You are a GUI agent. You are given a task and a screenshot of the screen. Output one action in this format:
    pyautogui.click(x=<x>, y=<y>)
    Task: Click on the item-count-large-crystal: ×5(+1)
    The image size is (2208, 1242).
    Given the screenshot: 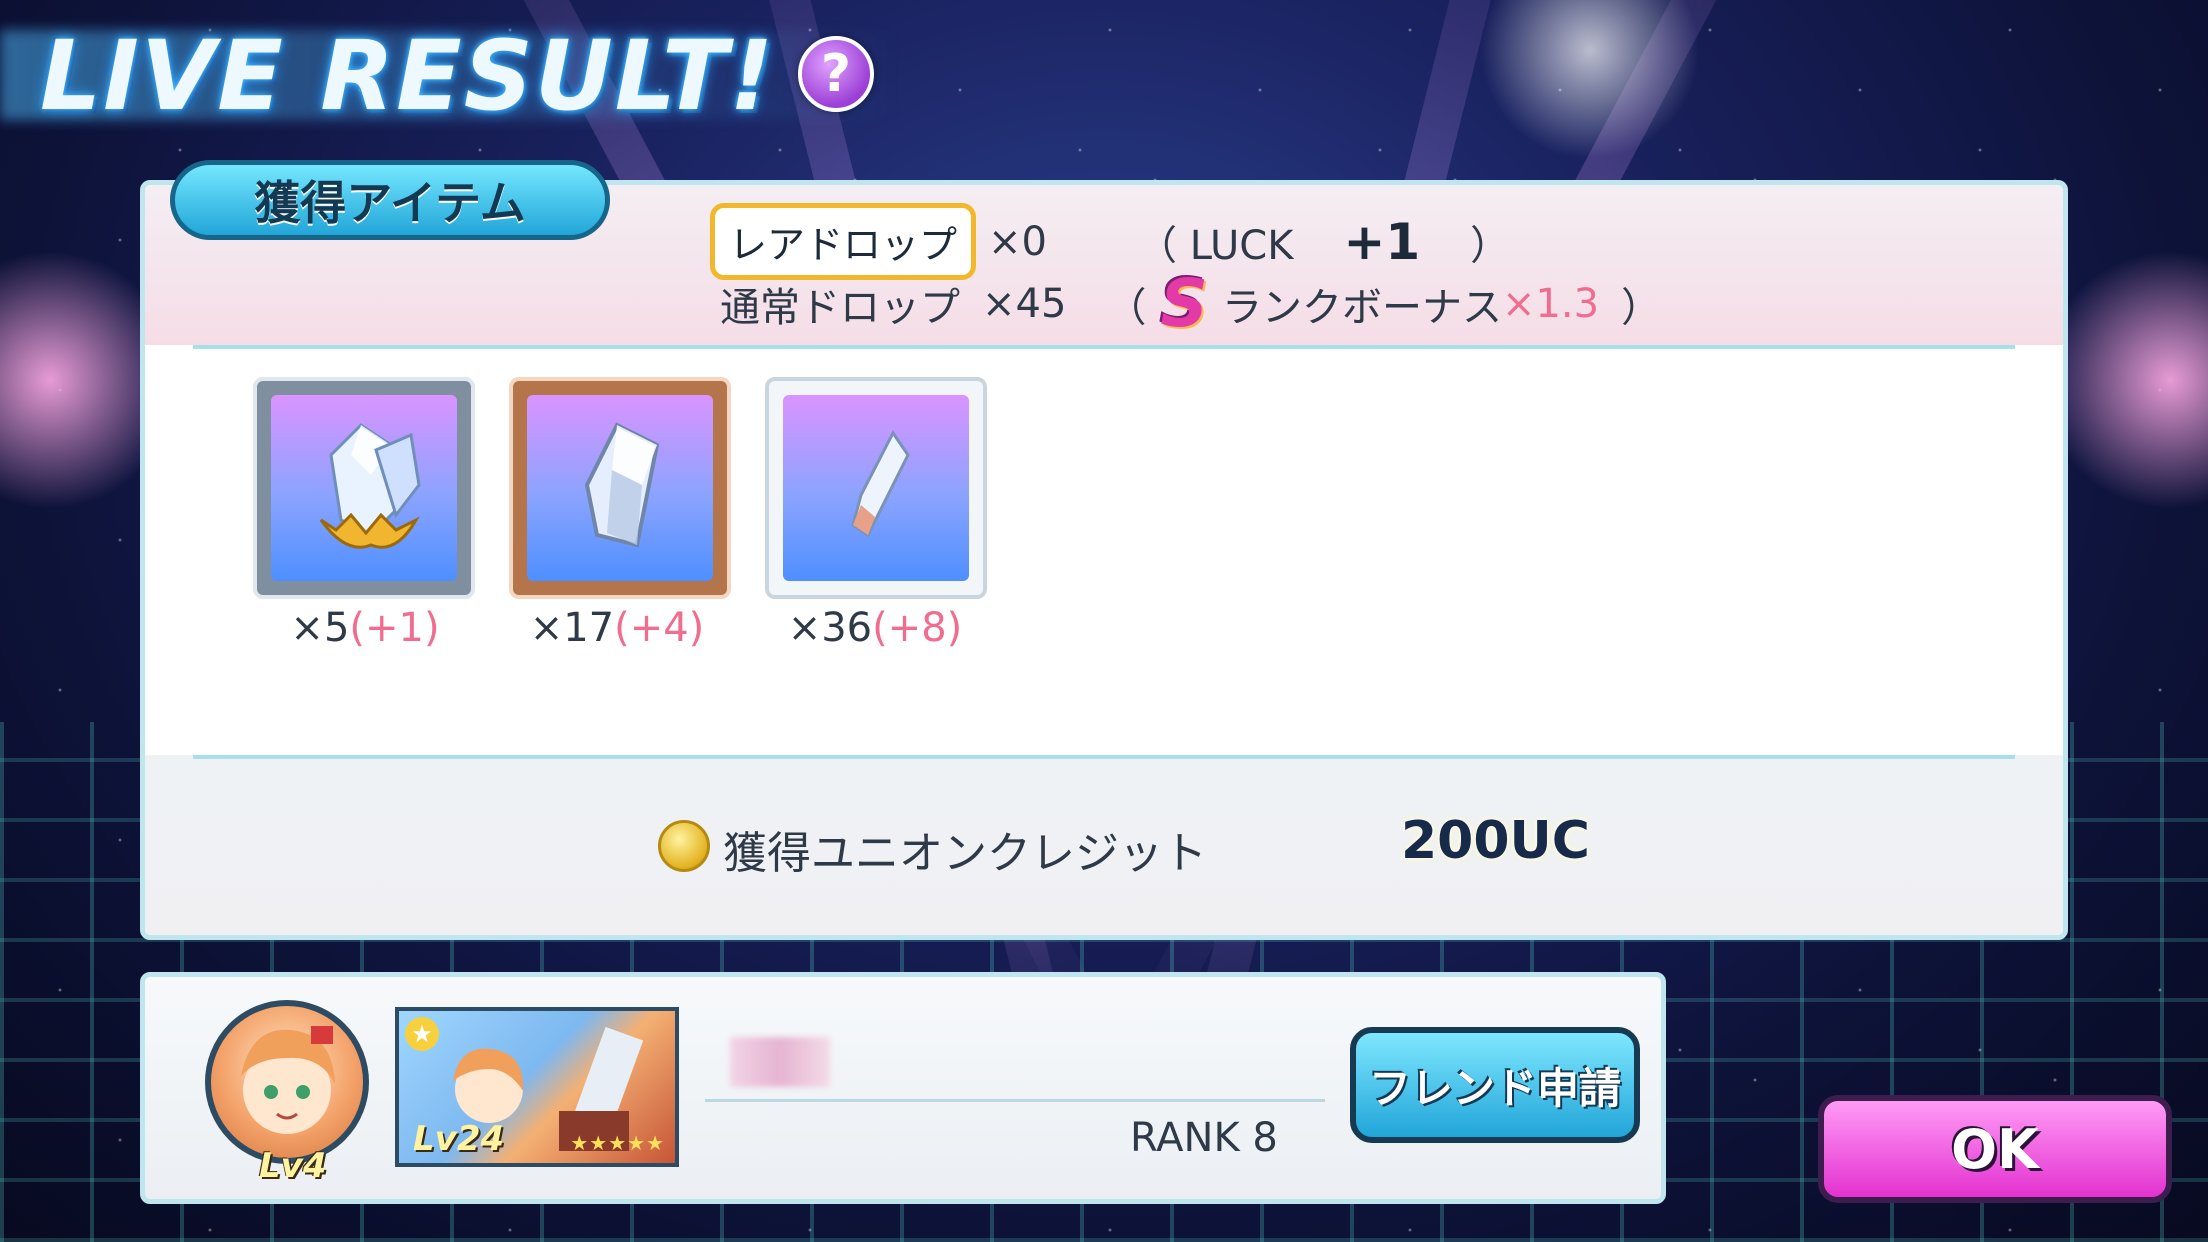 What is the action you would take?
    pyautogui.click(x=365, y=628)
    